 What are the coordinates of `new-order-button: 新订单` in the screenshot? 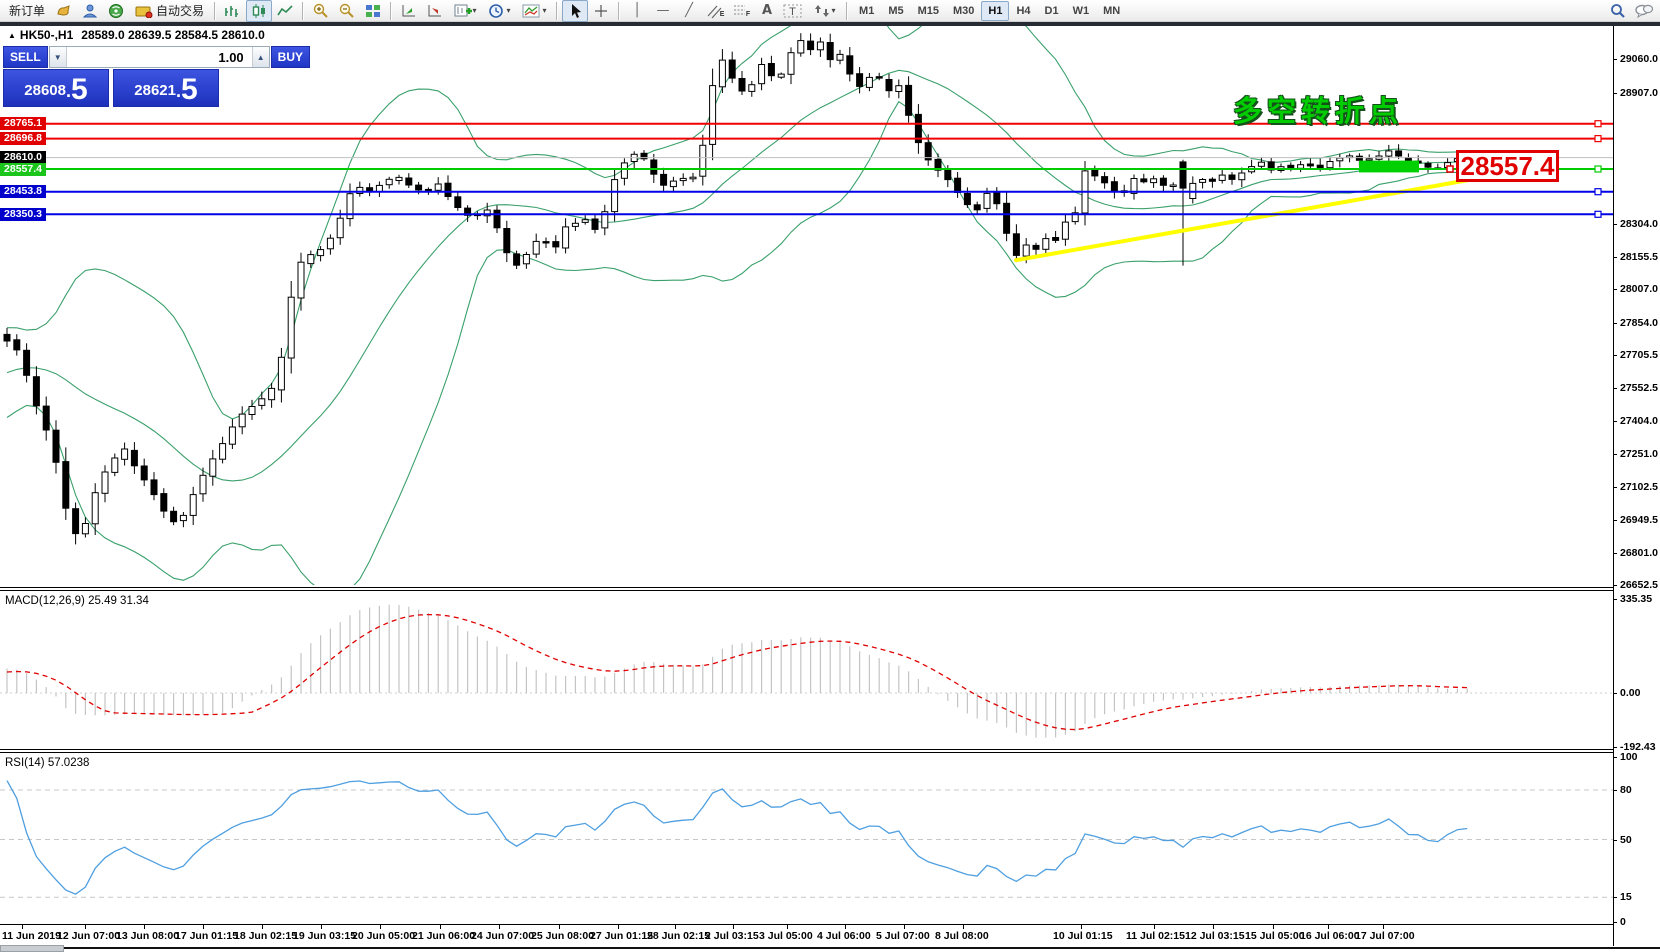 It's located at (27, 11).